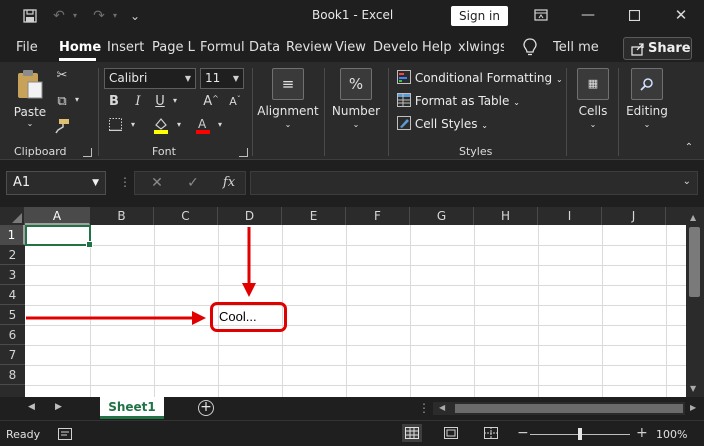 The height and width of the screenshot is (446, 704). What do you see at coordinates (135, 16) in the screenshot?
I see `customize-toolbar-icon: ⌄` at bounding box center [135, 16].